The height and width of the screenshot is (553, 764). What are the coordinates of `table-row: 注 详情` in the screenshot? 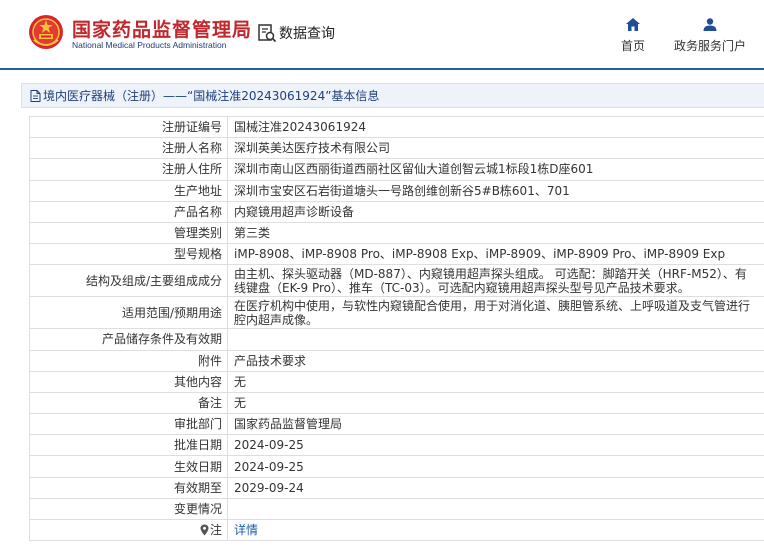 It's located at (396, 530).